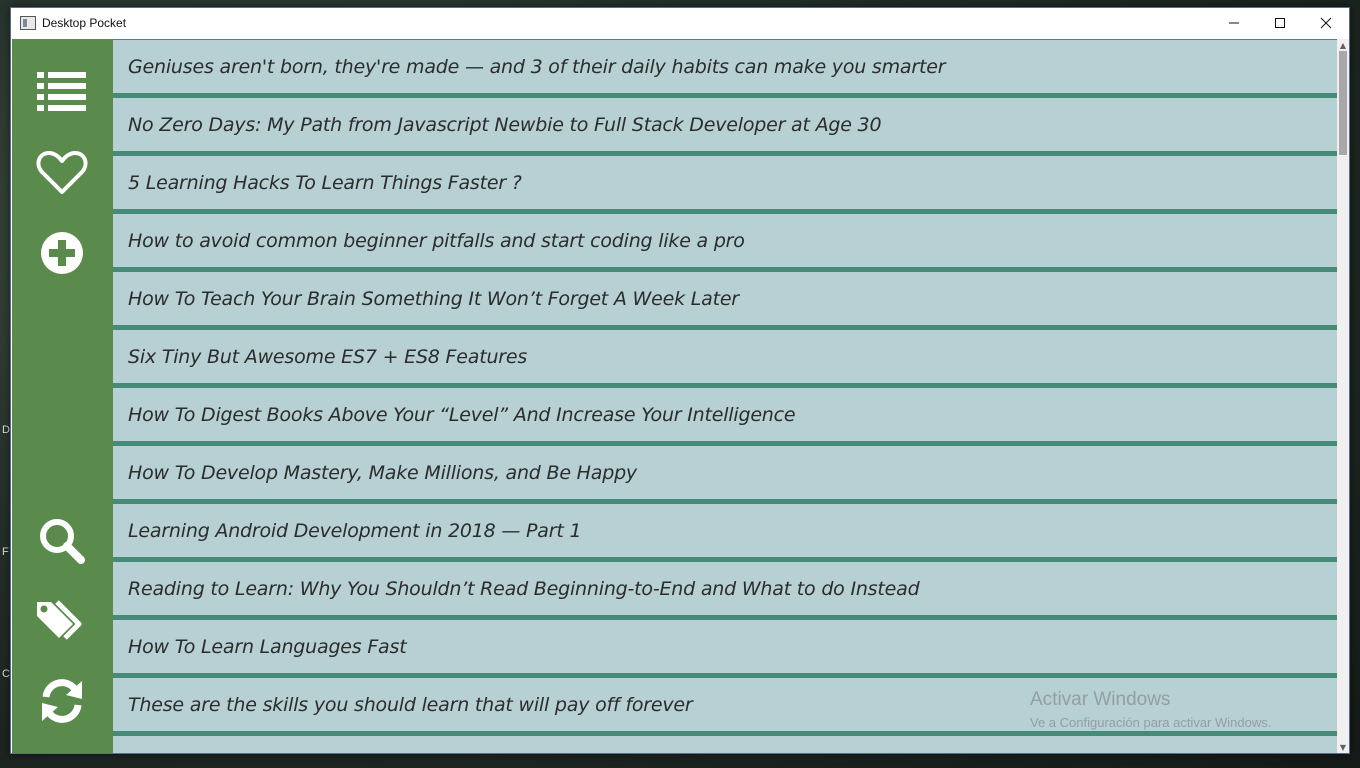 The image size is (1360, 768). I want to click on favorites-button, so click(62, 173).